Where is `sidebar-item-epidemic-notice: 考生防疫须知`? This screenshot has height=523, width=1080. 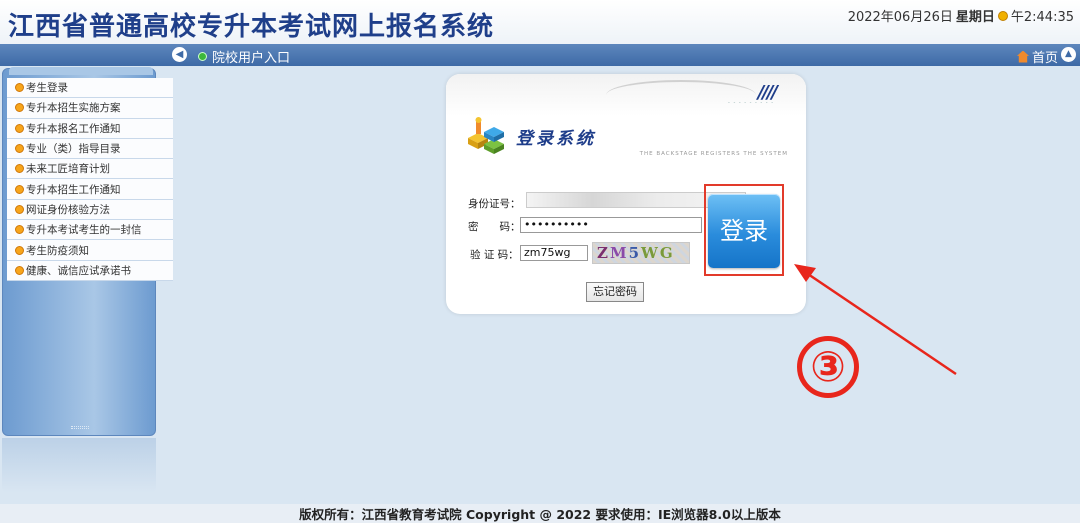
sidebar-item-epidemic-notice: 考生防疫须知 is located at coordinates (90, 250).